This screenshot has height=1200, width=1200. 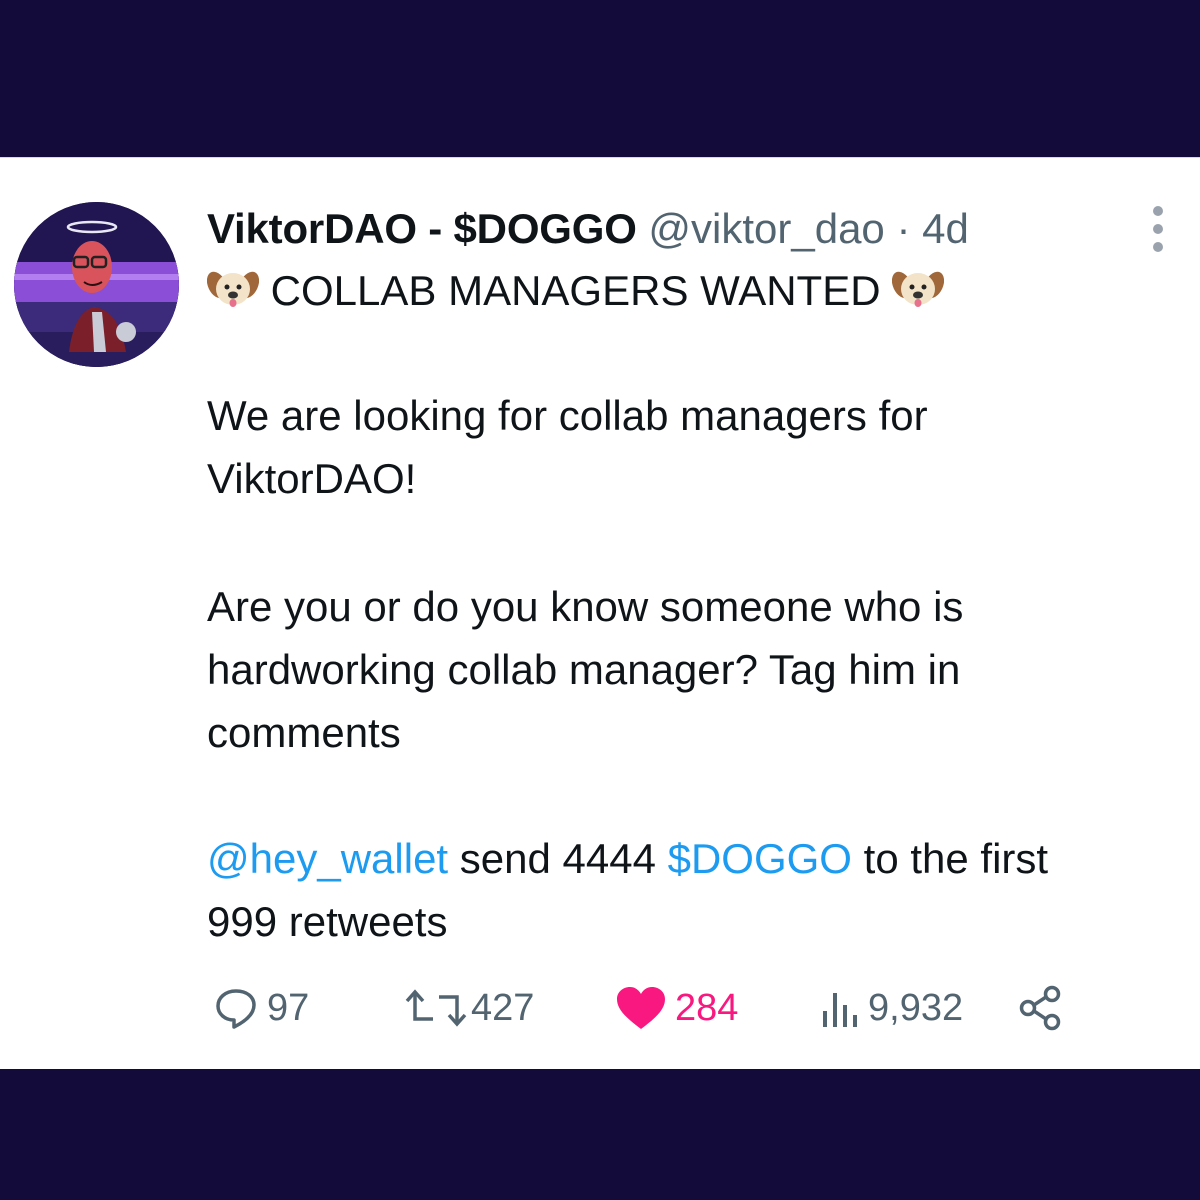 I want to click on more-icon, so click(x=1158, y=229).